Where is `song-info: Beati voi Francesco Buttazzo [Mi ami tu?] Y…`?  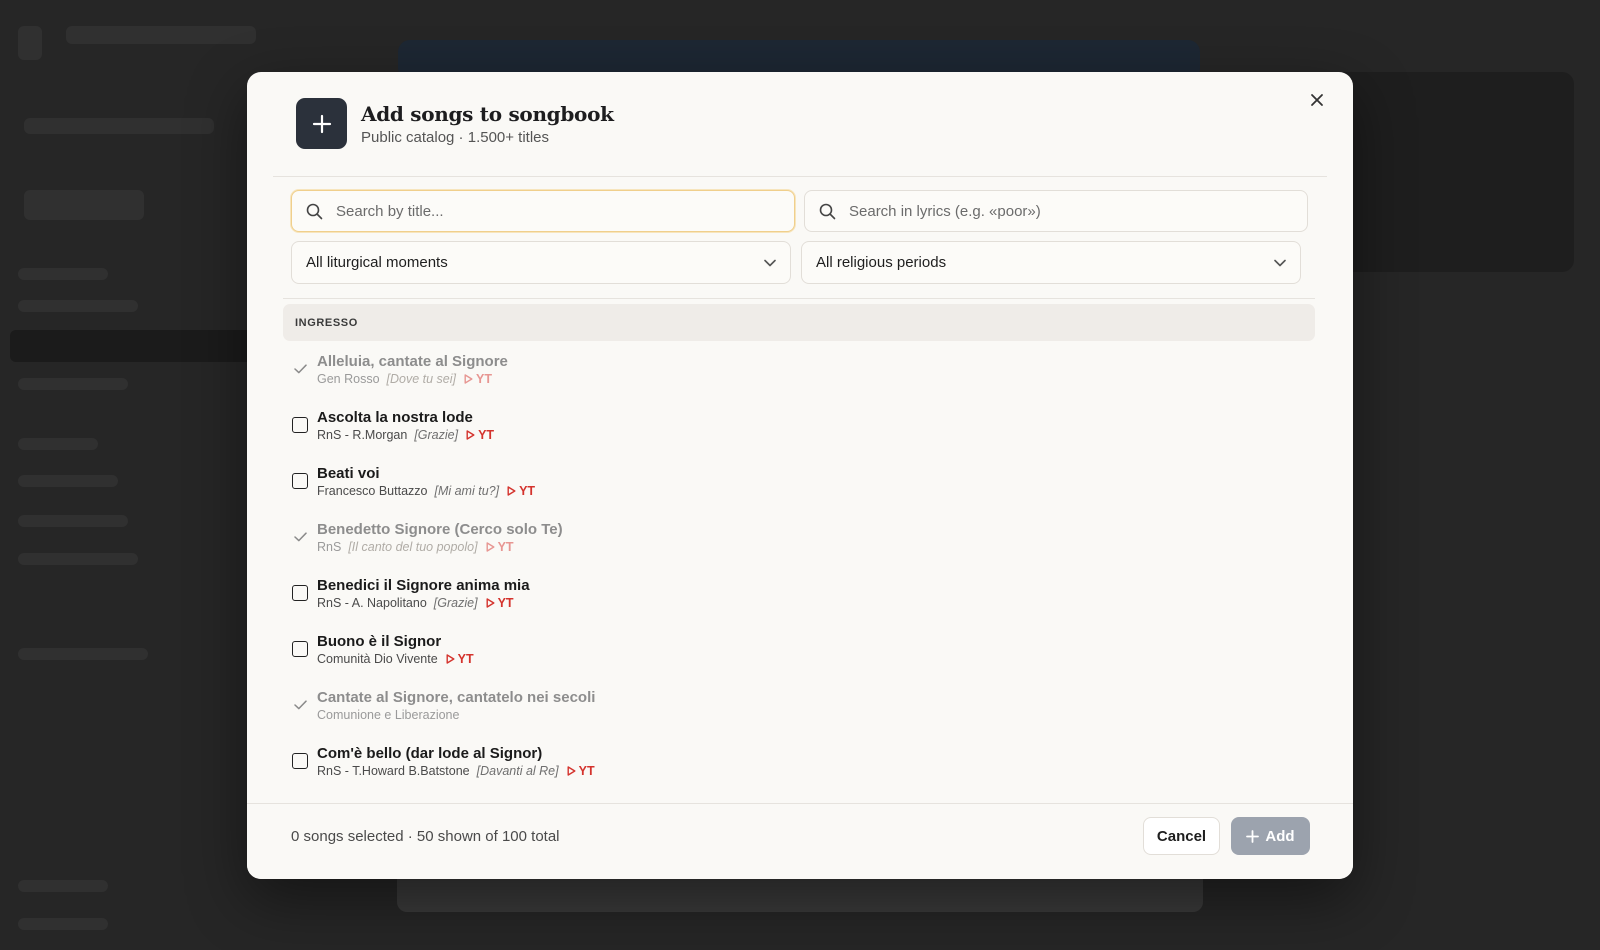 song-info: Beati voi Francesco Buttazzo [Mi ami tu?] Y… is located at coordinates (426, 481).